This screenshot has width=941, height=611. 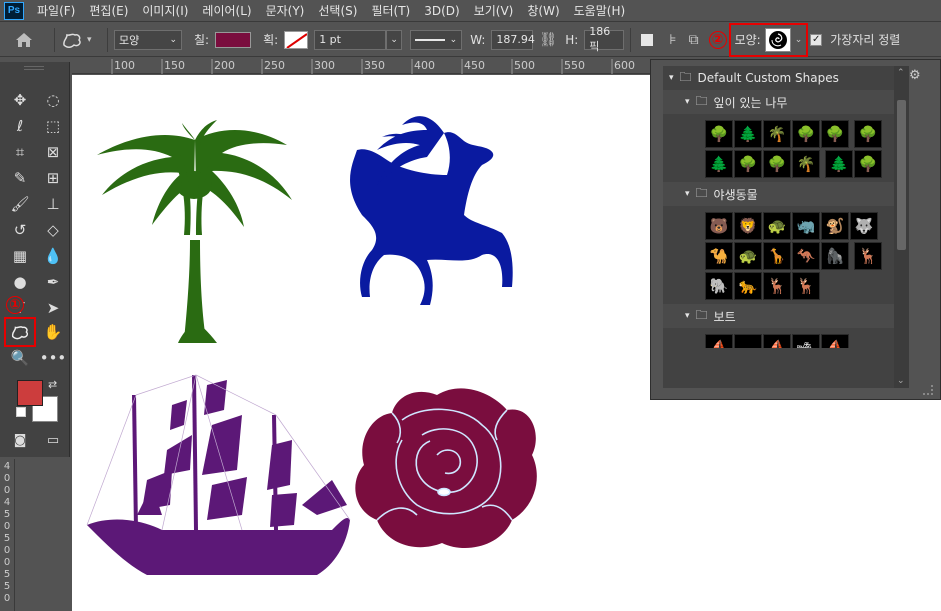 What do you see at coordinates (53, 332) in the screenshot?
I see `hand-tool-icon: ✋` at bounding box center [53, 332].